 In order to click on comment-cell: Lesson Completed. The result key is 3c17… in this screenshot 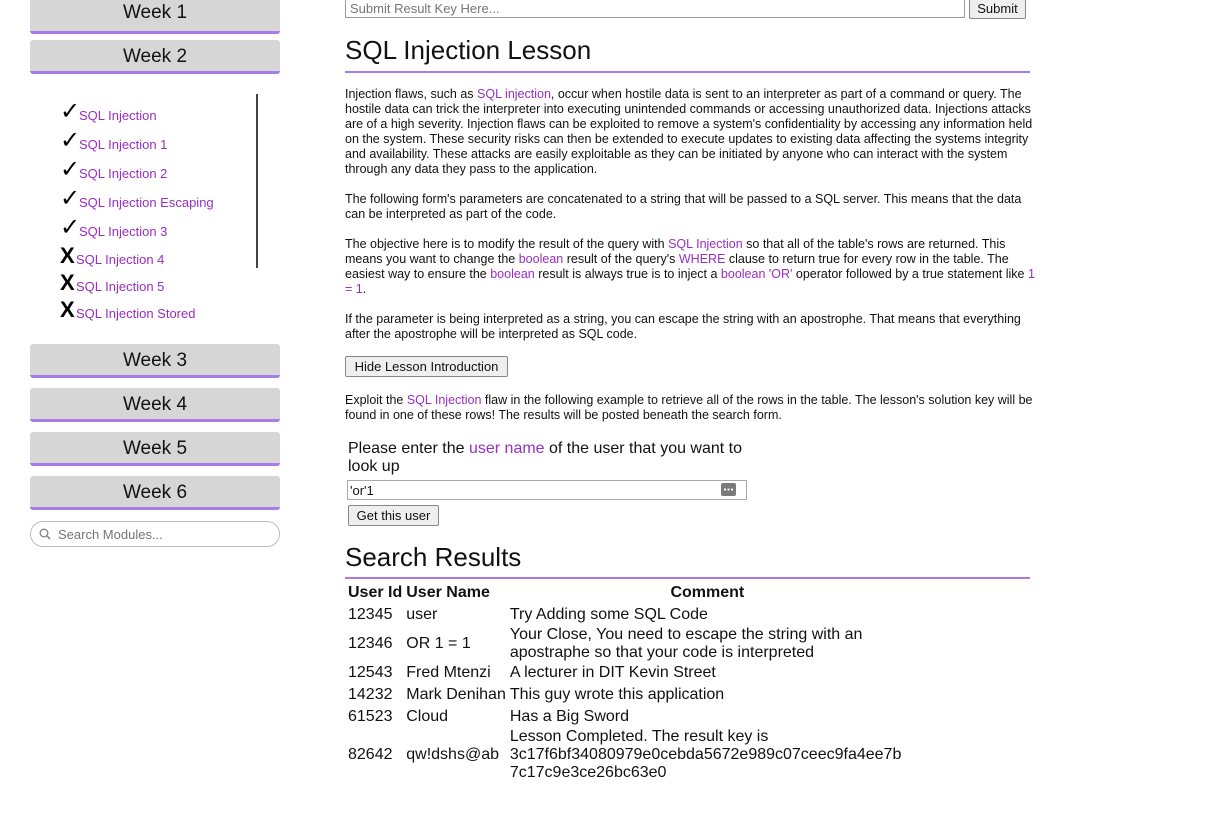, I will do `click(705, 754)`.